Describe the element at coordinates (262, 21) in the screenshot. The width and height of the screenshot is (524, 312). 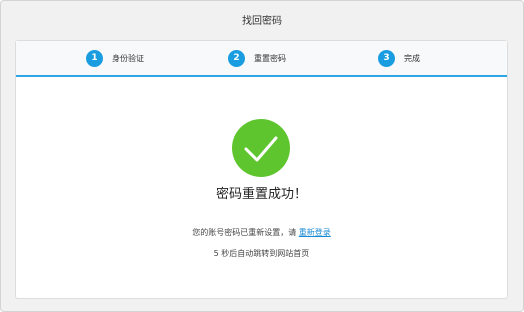
I see `page-title: 找回密码` at that location.